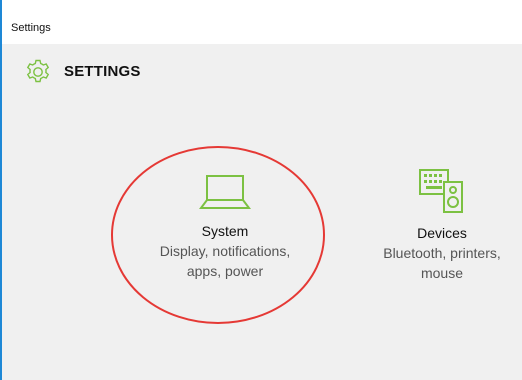 This screenshot has height=380, width=522. What do you see at coordinates (441, 191) in the screenshot?
I see `devices-icon` at bounding box center [441, 191].